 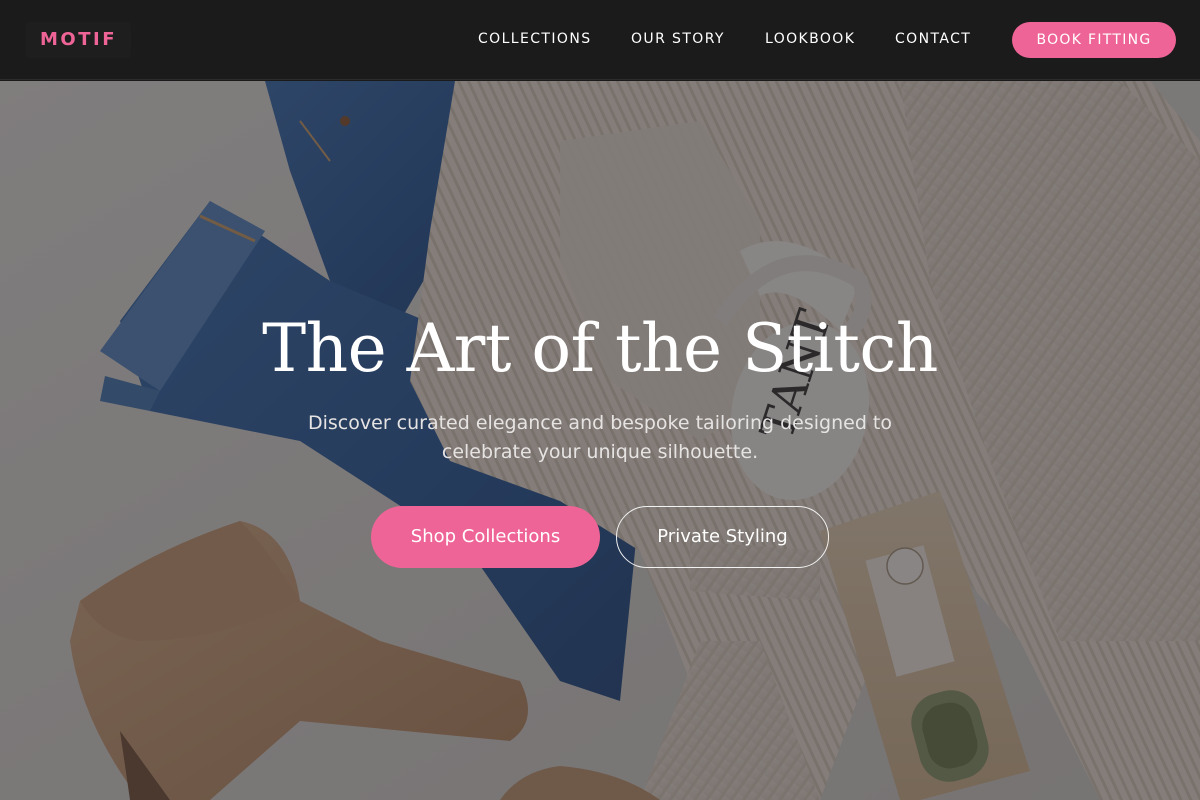 What do you see at coordinates (600, 348) in the screenshot?
I see `hero-headline: The Art of the Stitch` at bounding box center [600, 348].